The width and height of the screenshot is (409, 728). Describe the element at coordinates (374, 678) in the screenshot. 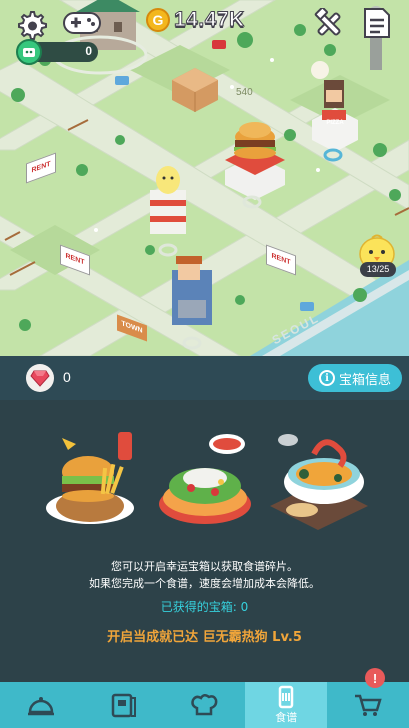

I see `shop-alert-badge: !` at that location.